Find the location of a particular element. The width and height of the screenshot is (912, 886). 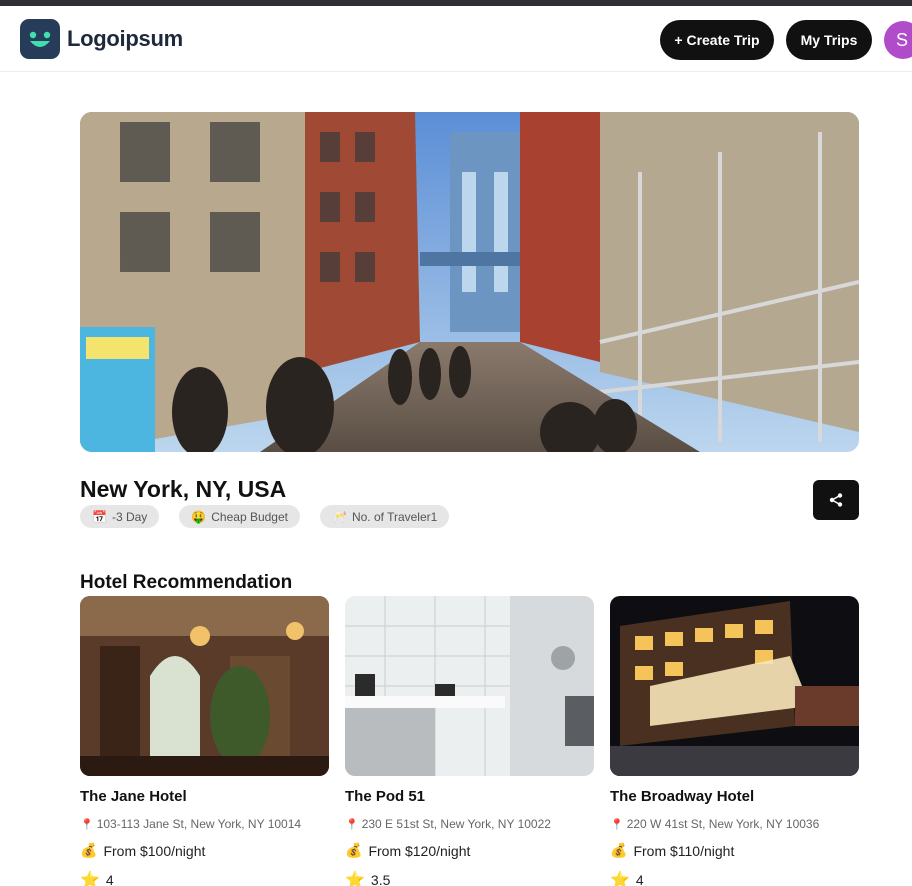

travelers-chip: 🥂 No. of Traveler1 is located at coordinates (384, 516).